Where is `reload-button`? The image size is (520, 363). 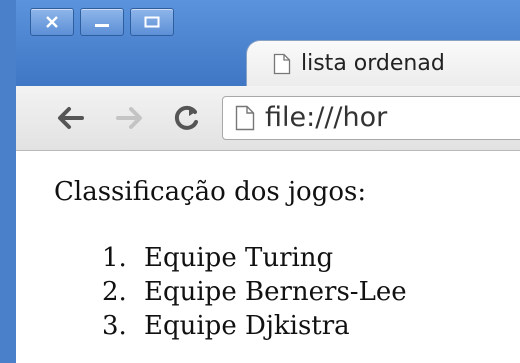 reload-button is located at coordinates (186, 118).